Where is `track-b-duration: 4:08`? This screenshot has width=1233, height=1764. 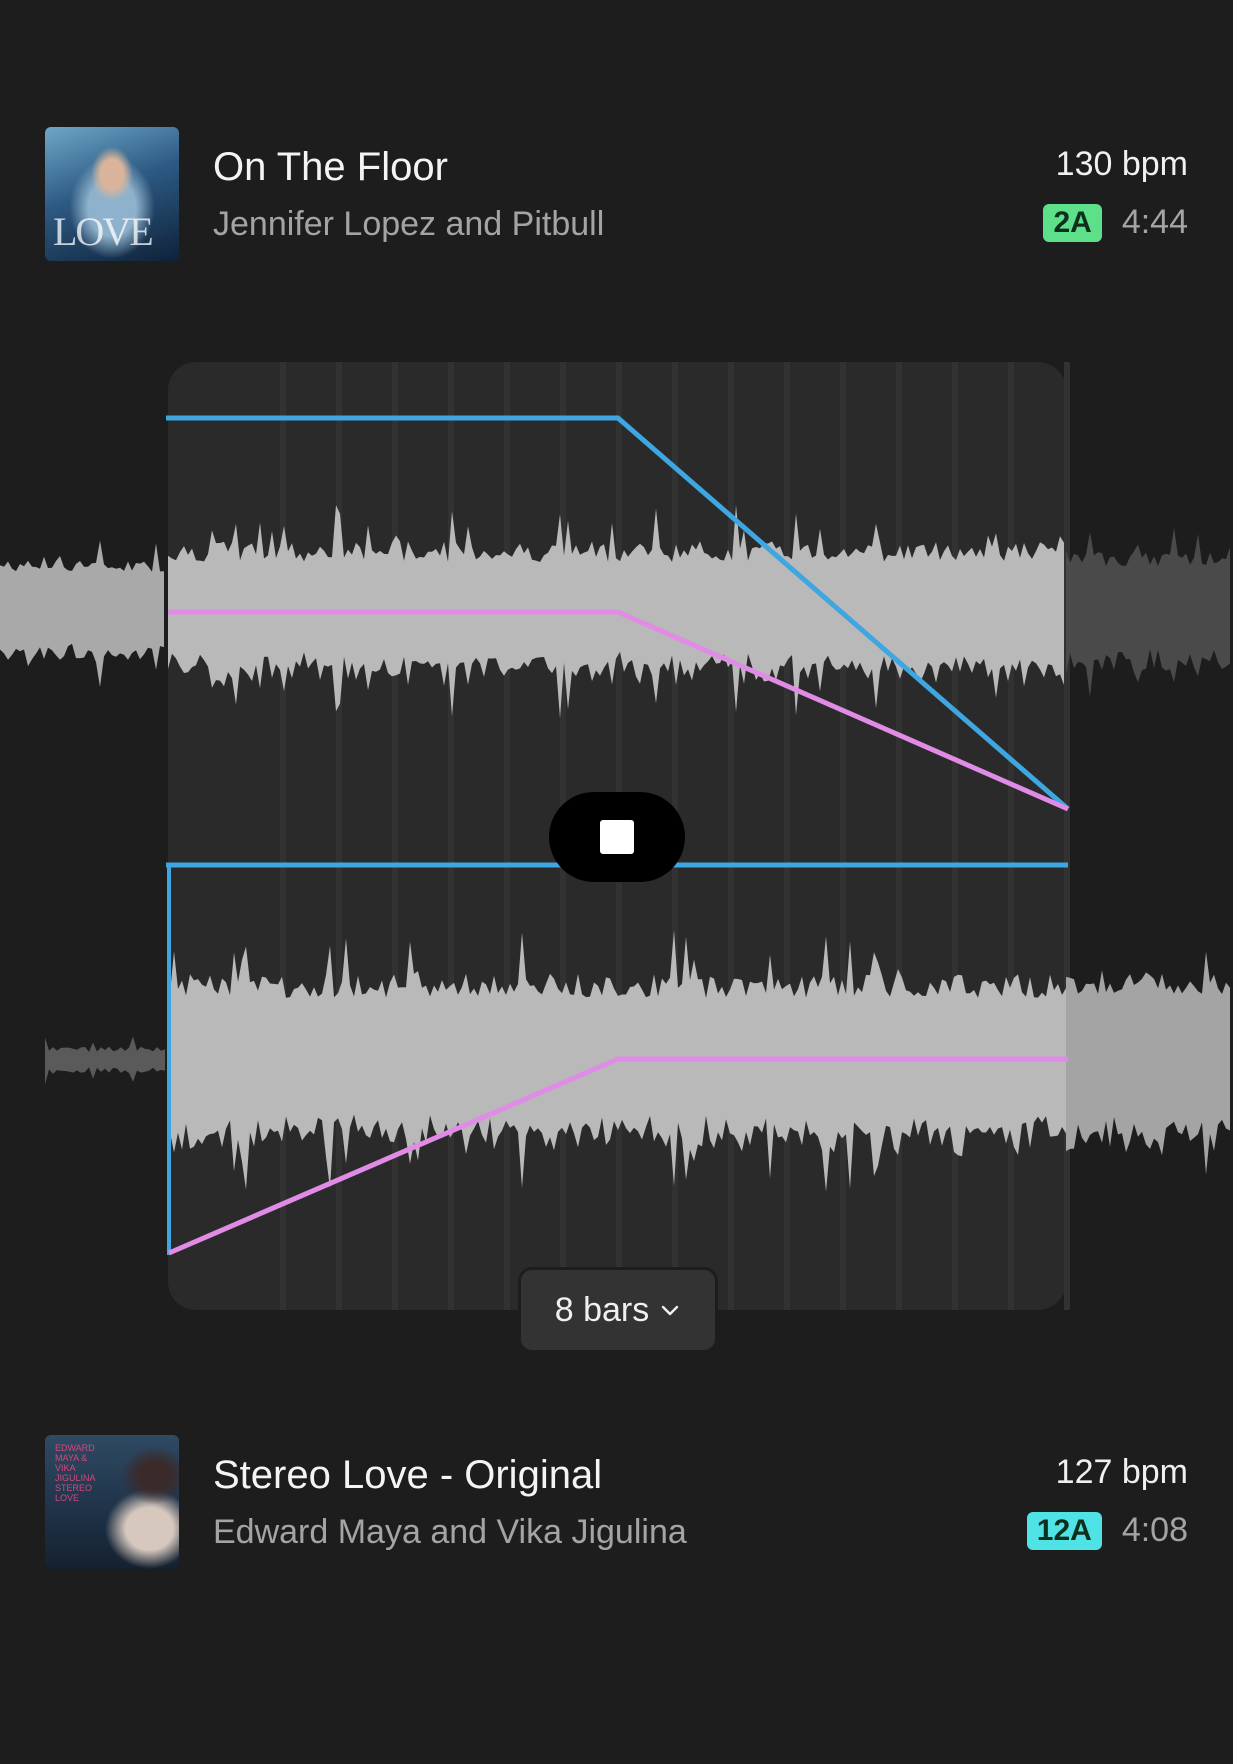
track-b-duration: 4:08 is located at coordinates (1154, 1530).